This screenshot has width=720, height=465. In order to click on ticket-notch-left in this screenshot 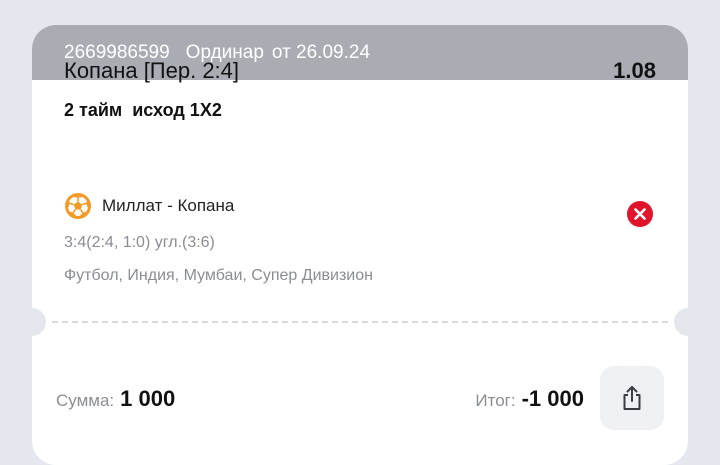, I will do `click(39, 322)`.